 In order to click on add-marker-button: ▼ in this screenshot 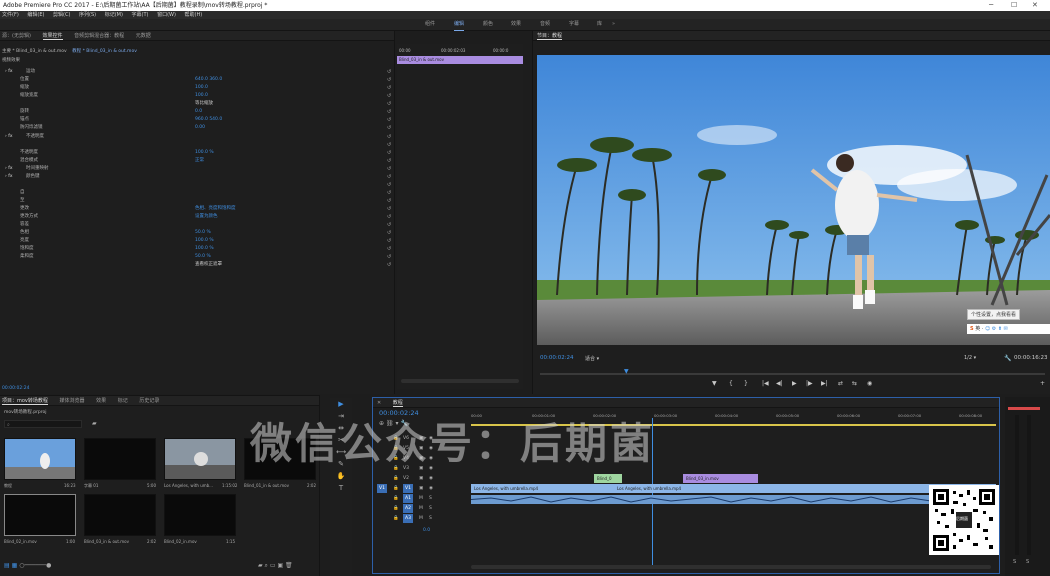, I will do `click(714, 383)`.